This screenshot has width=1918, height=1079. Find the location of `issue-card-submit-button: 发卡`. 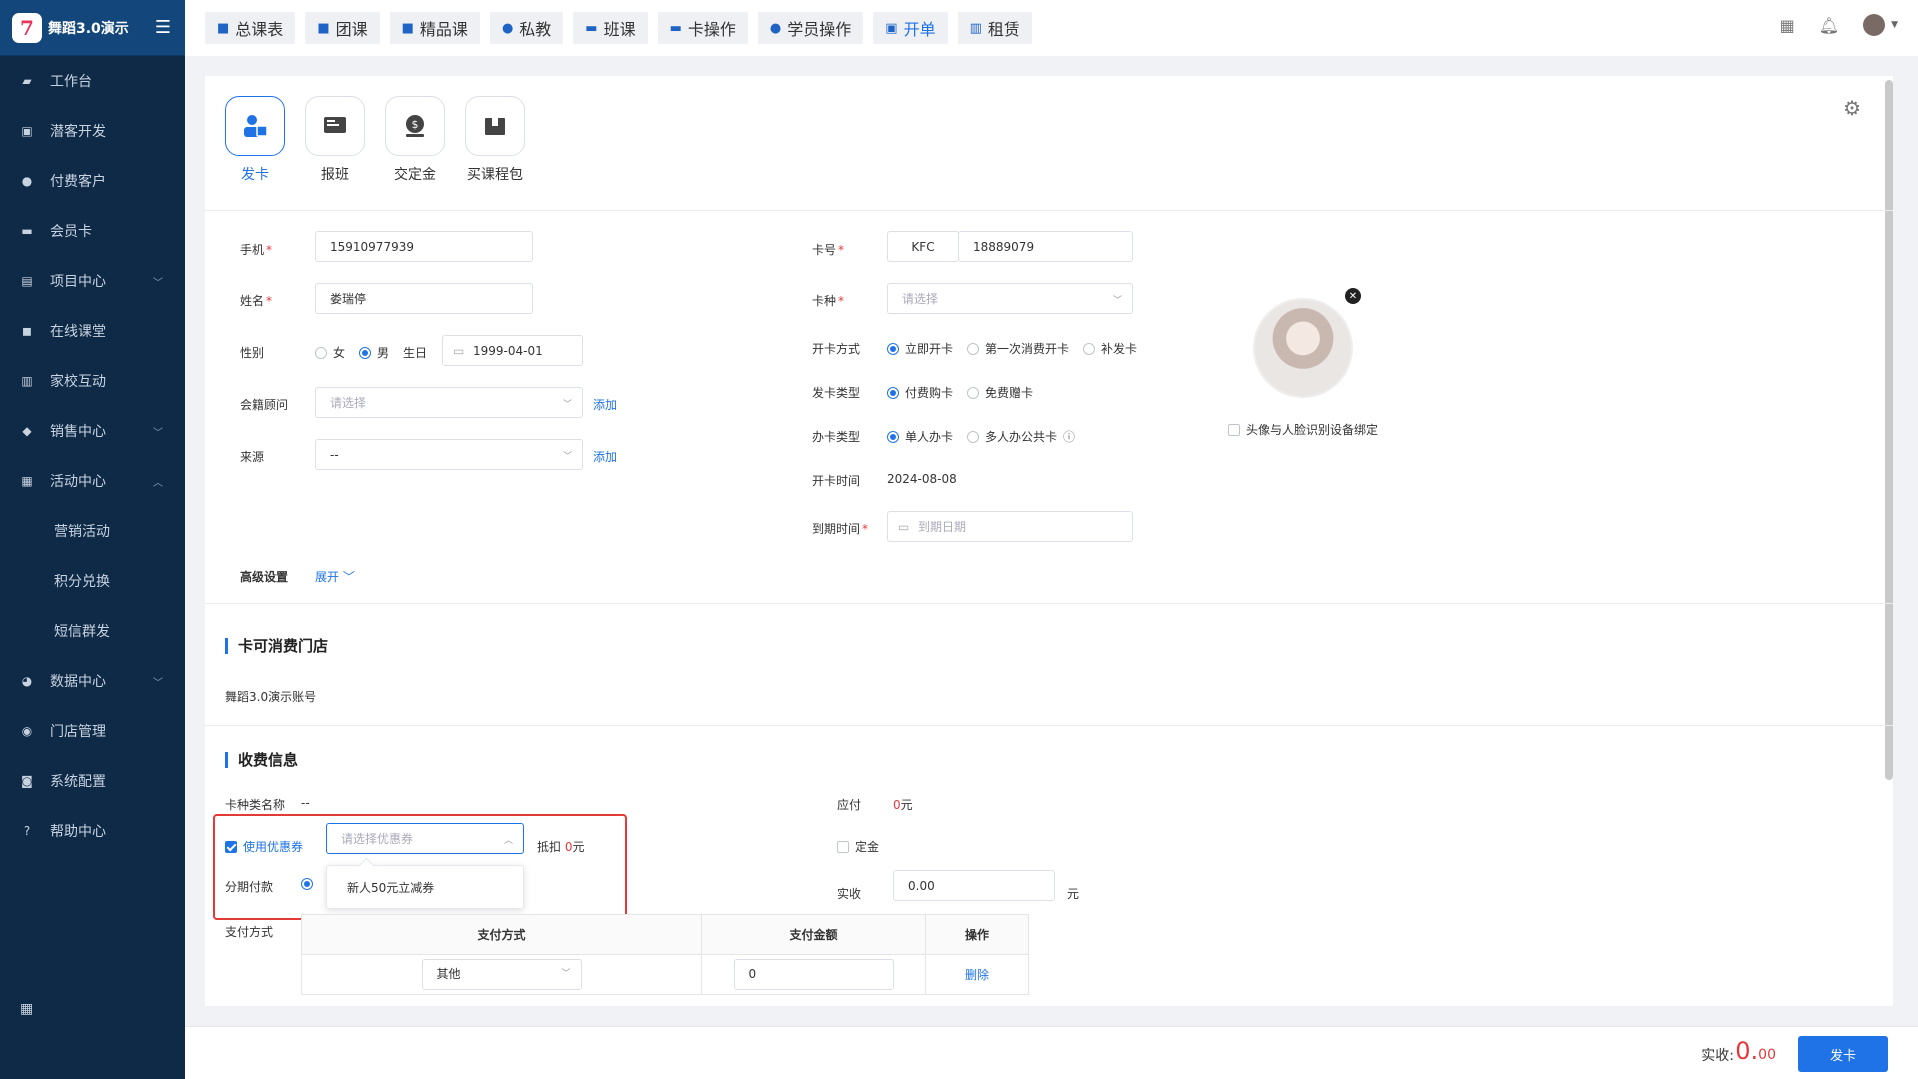

issue-card-submit-button: 发卡 is located at coordinates (1843, 1054).